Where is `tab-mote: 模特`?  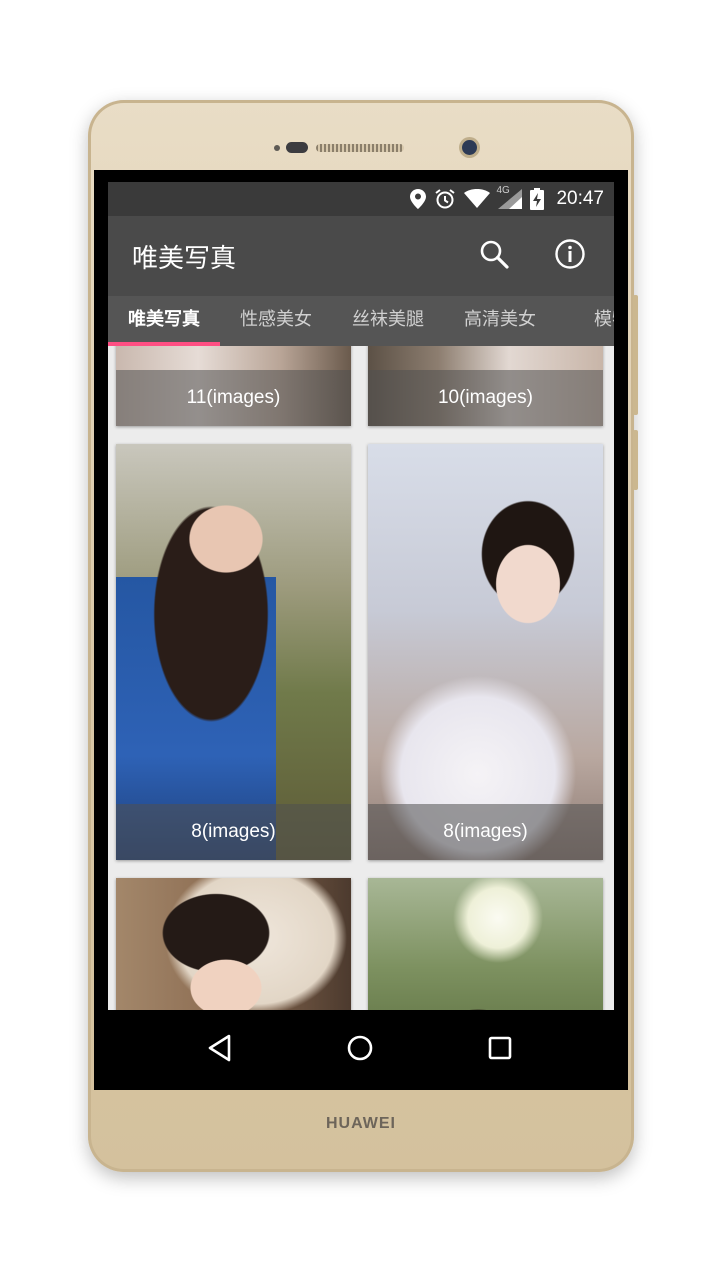
tab-mote: 模特 is located at coordinates (585, 321).